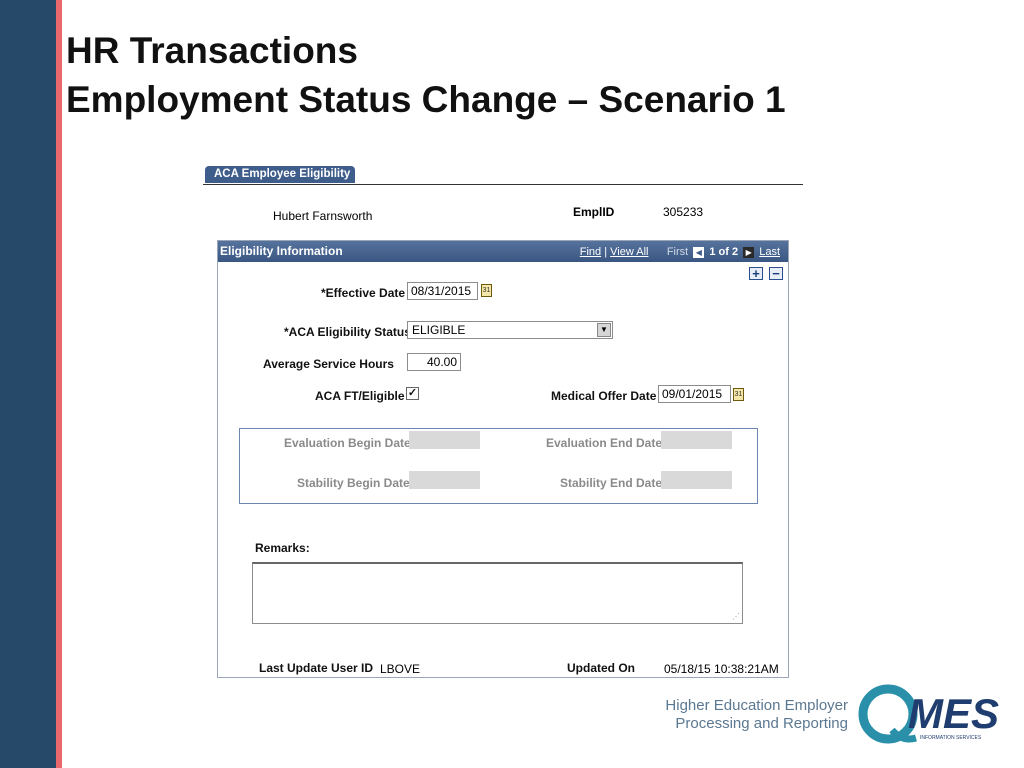 The image size is (1024, 768). I want to click on slide-accent-stripe, so click(59, 384).